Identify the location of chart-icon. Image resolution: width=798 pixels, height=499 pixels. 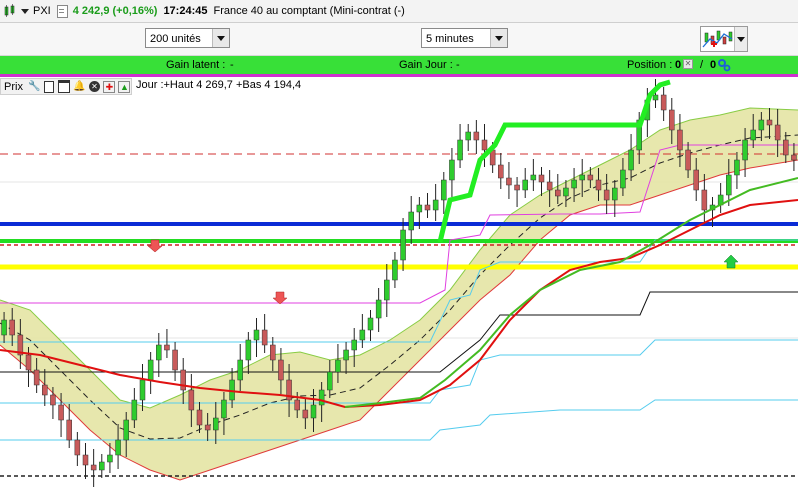
(10, 11).